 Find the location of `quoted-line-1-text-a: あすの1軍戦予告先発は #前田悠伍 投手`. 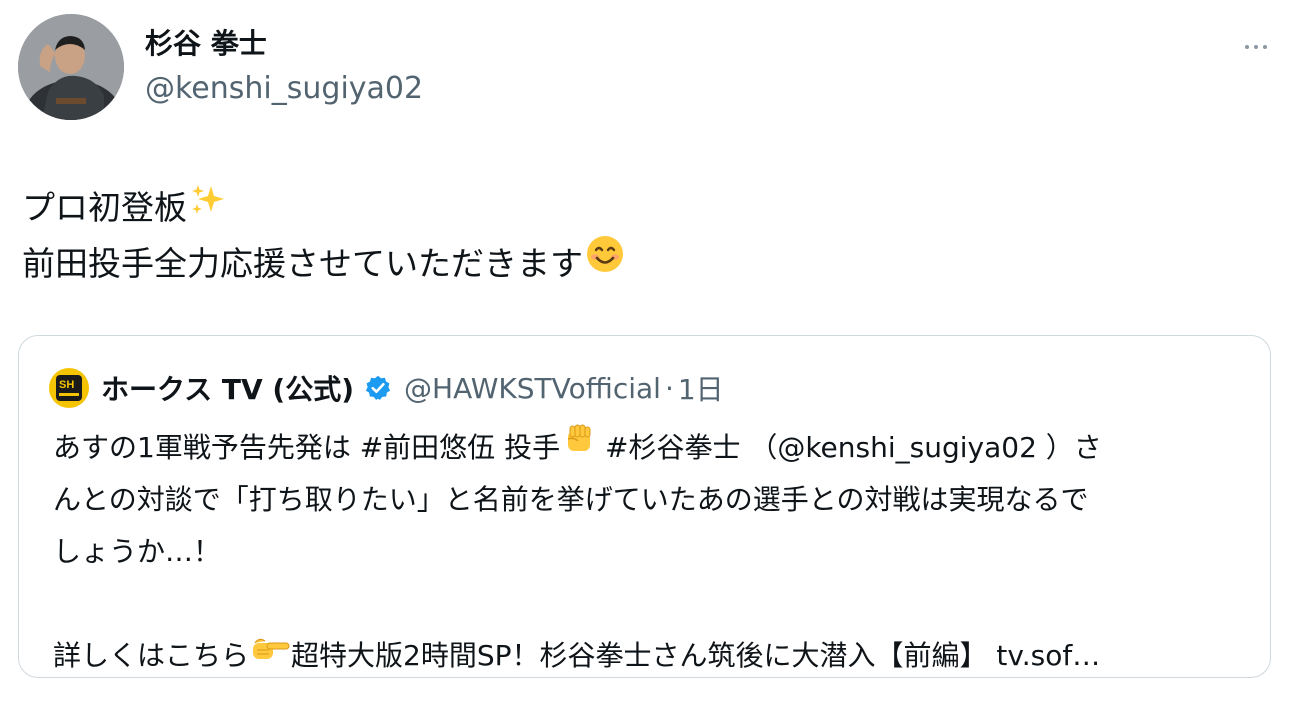

quoted-line-1-text-a: あすの1軍戦予告先発は #前田悠伍 投手 is located at coordinates (307, 447).